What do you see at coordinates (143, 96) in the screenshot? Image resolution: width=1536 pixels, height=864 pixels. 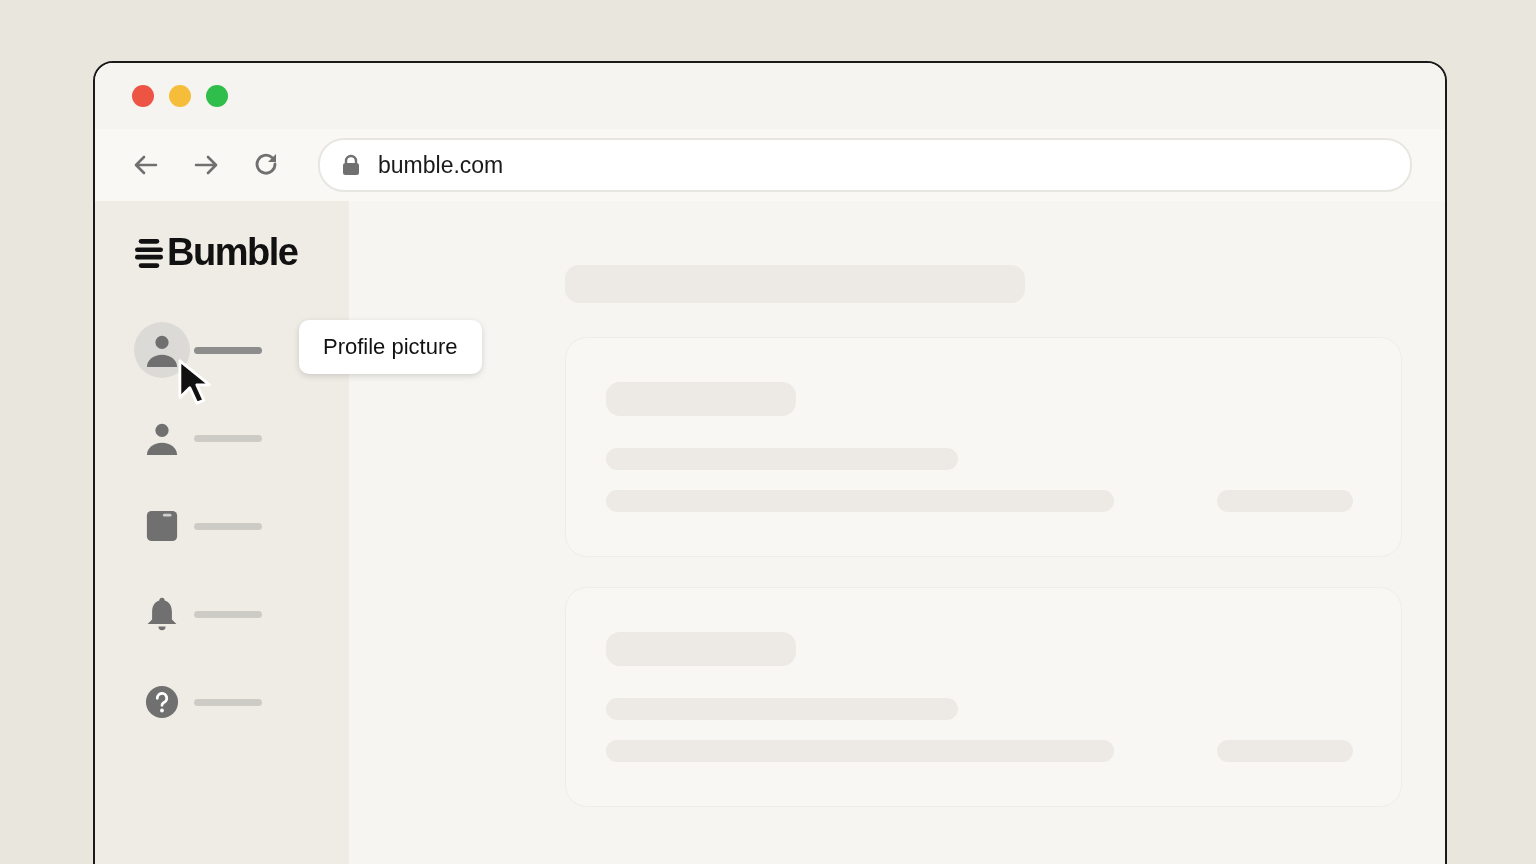 I see `close-button` at bounding box center [143, 96].